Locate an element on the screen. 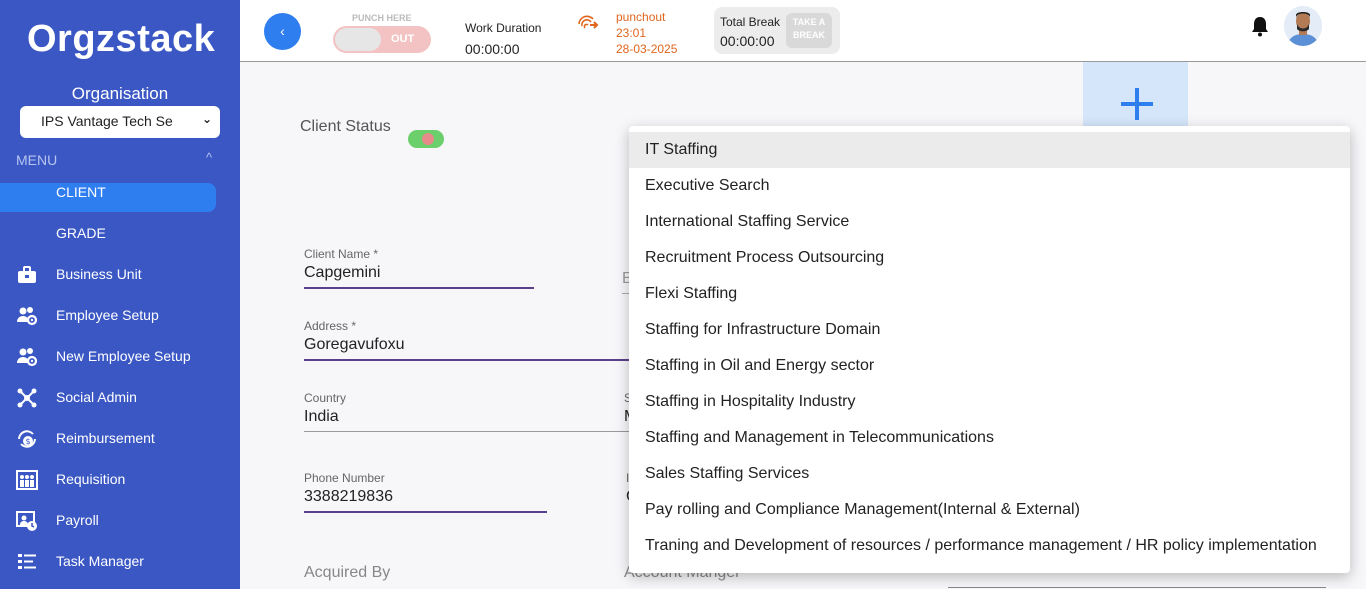 The height and width of the screenshot is (589, 1366). dropdown-option-label: Executive Search is located at coordinates (707, 185).